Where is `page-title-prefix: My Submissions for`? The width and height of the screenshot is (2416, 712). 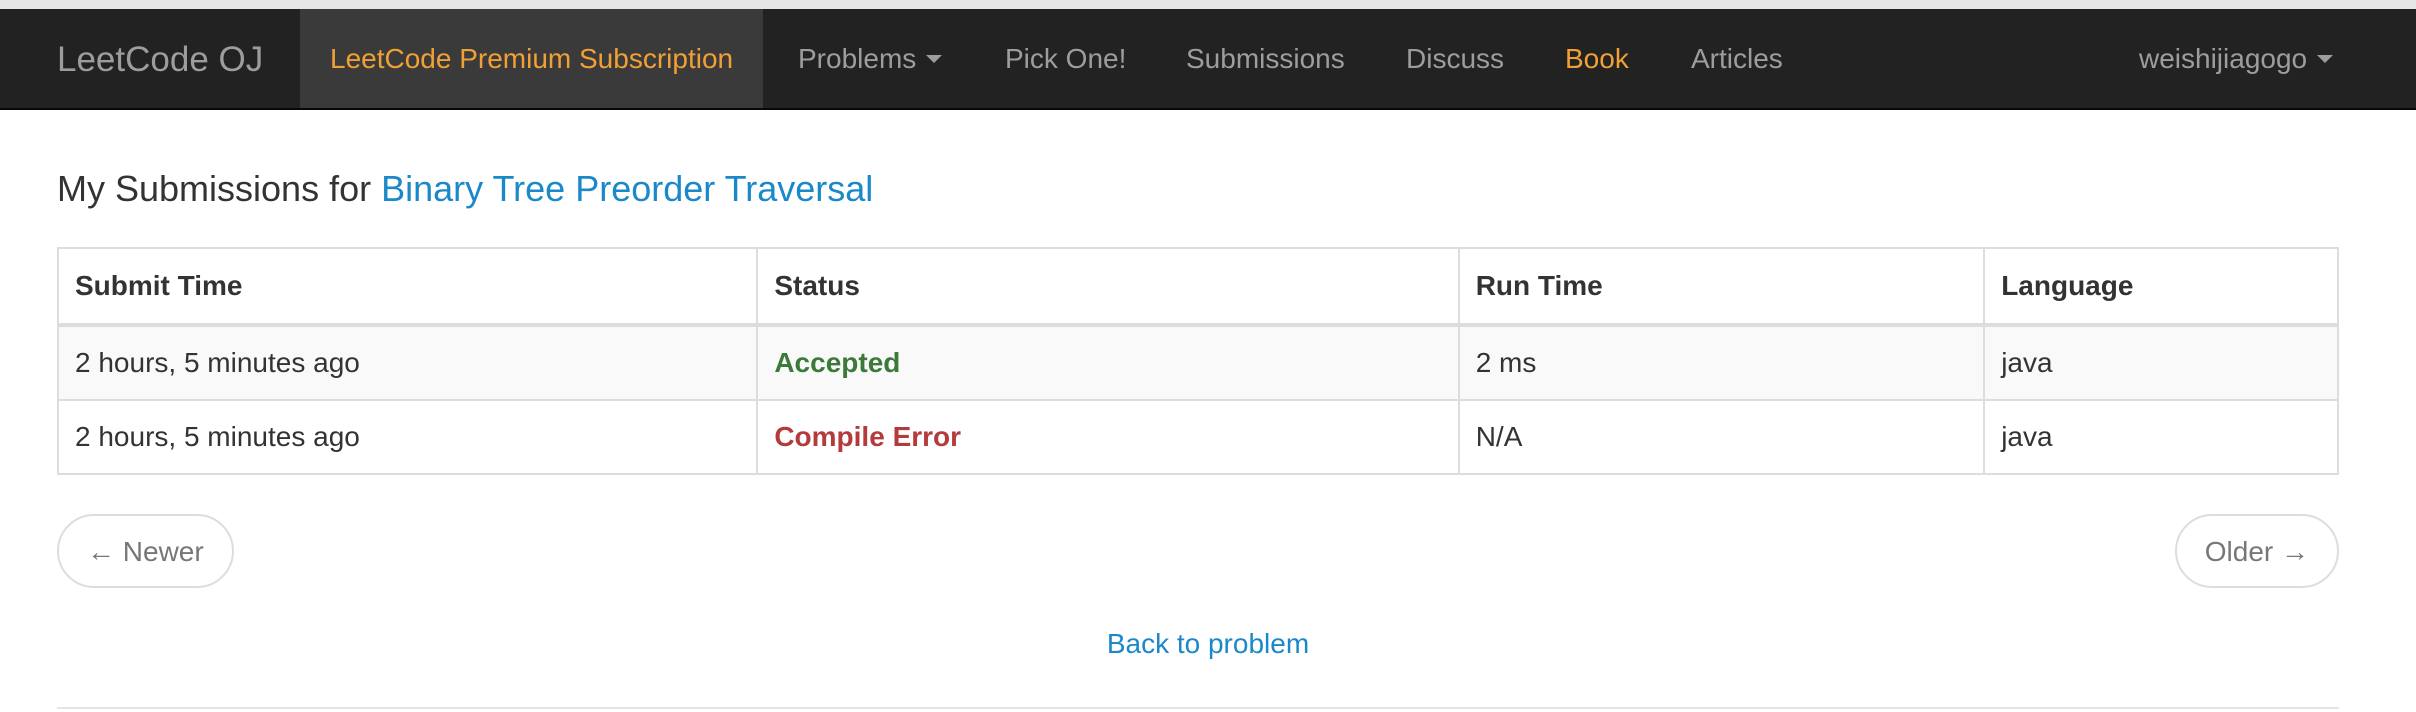
page-title-prefix: My Submissions for is located at coordinates (214, 188).